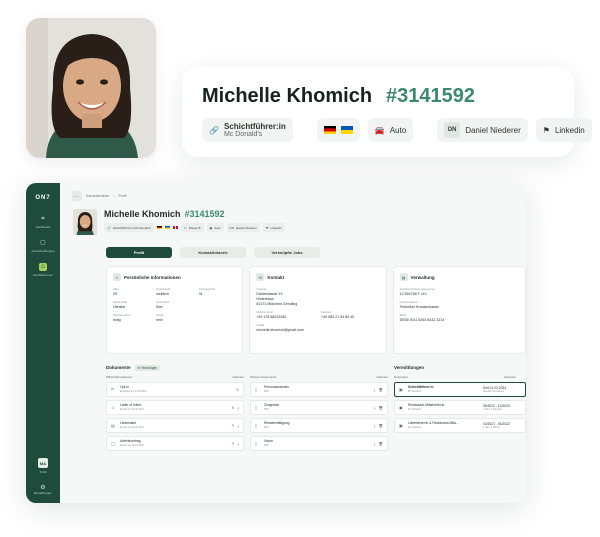 This screenshot has height=537, width=600. I want to click on users-icon: ☺, so click(113, 407).